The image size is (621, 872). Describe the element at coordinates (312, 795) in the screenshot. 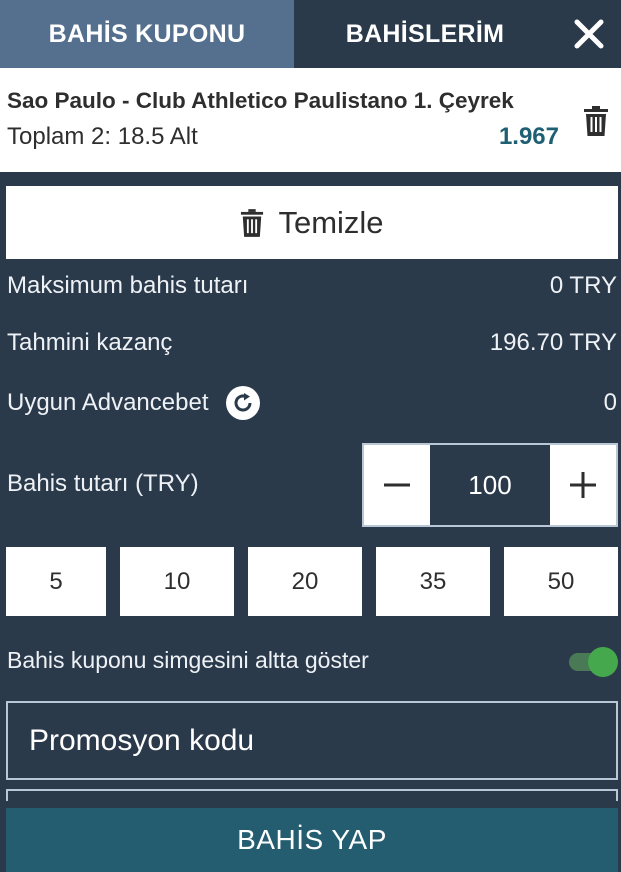

I see `divider` at that location.